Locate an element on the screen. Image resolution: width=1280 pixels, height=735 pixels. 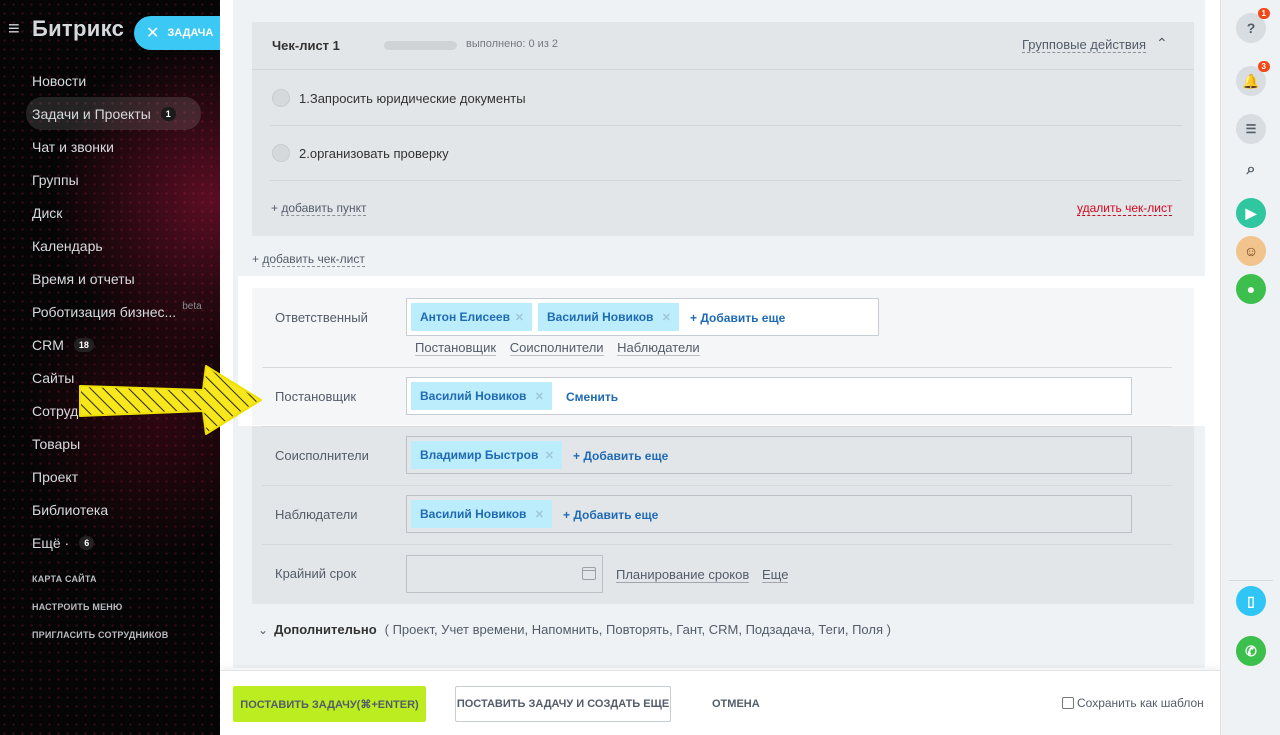
add-auditor-button: + Добавить еще is located at coordinates (610, 515).